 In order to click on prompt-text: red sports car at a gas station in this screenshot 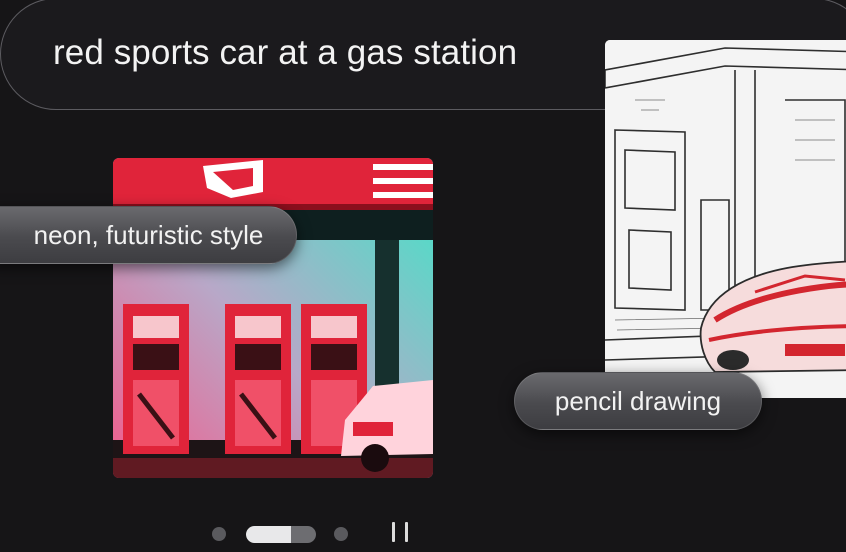, I will do `click(285, 52)`.